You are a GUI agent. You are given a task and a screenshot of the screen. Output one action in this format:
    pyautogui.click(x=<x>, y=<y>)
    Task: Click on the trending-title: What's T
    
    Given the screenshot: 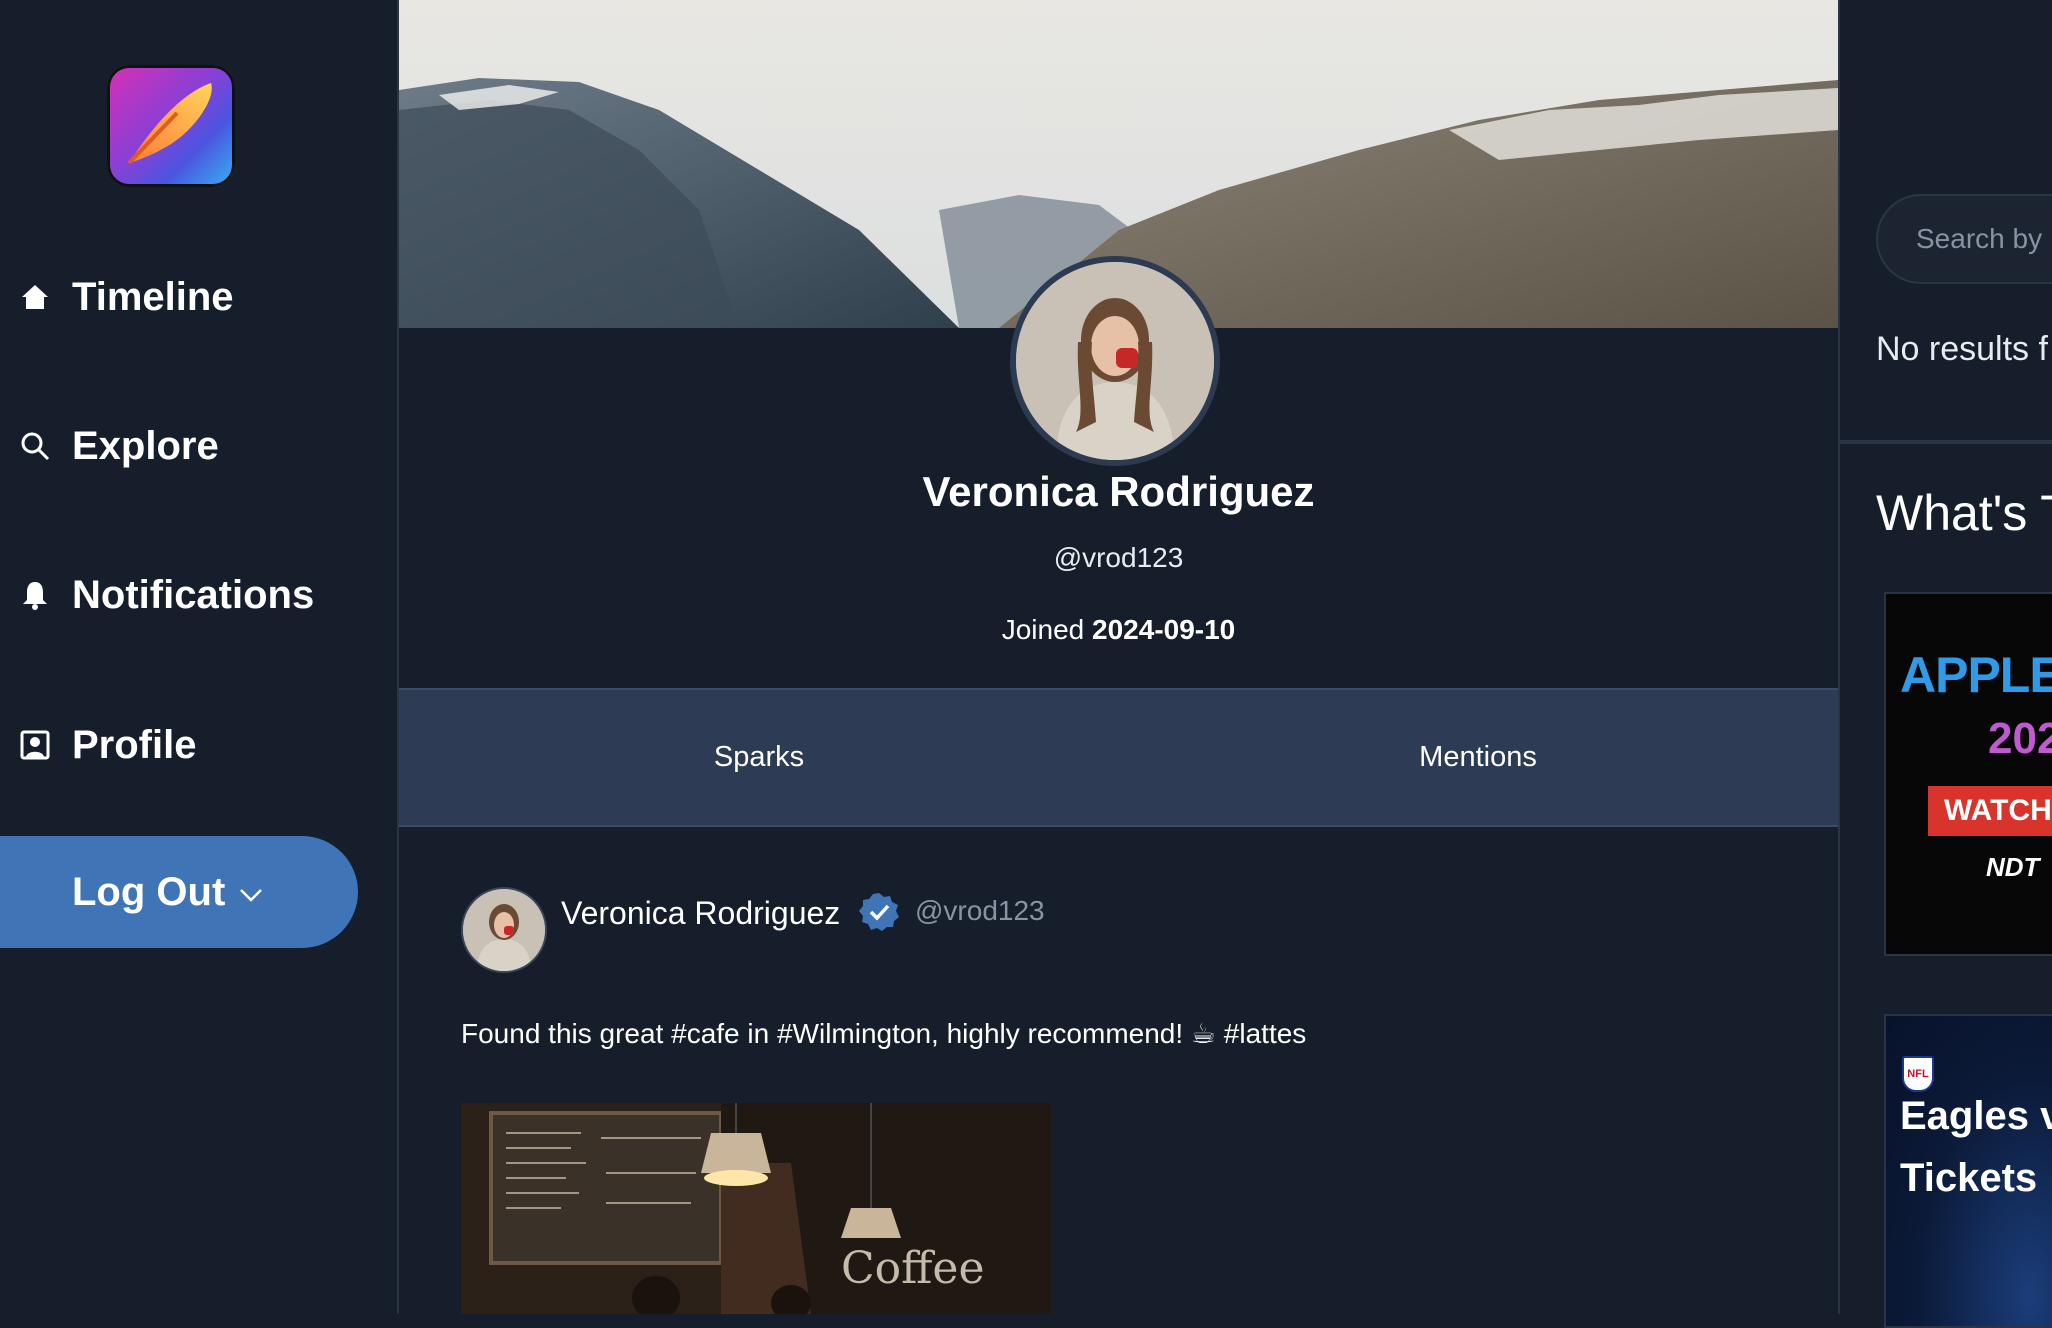 What is the action you would take?
    pyautogui.click(x=1964, y=513)
    